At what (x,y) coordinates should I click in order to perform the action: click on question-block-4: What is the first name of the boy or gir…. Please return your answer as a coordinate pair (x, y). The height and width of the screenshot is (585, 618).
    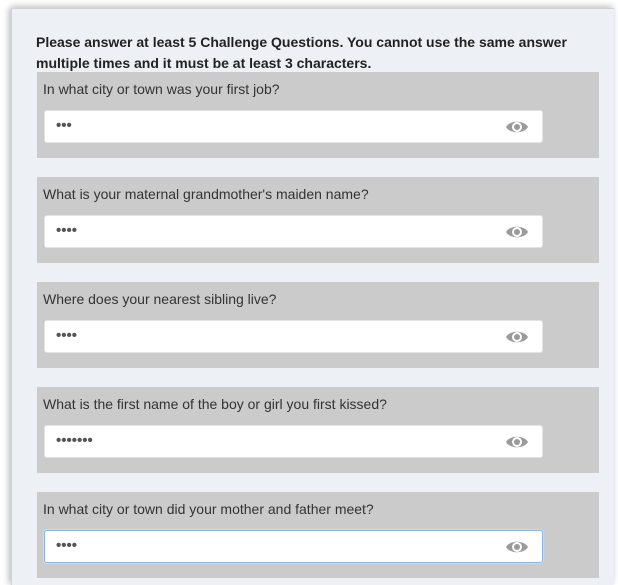
    Looking at the image, I should click on (318, 430).